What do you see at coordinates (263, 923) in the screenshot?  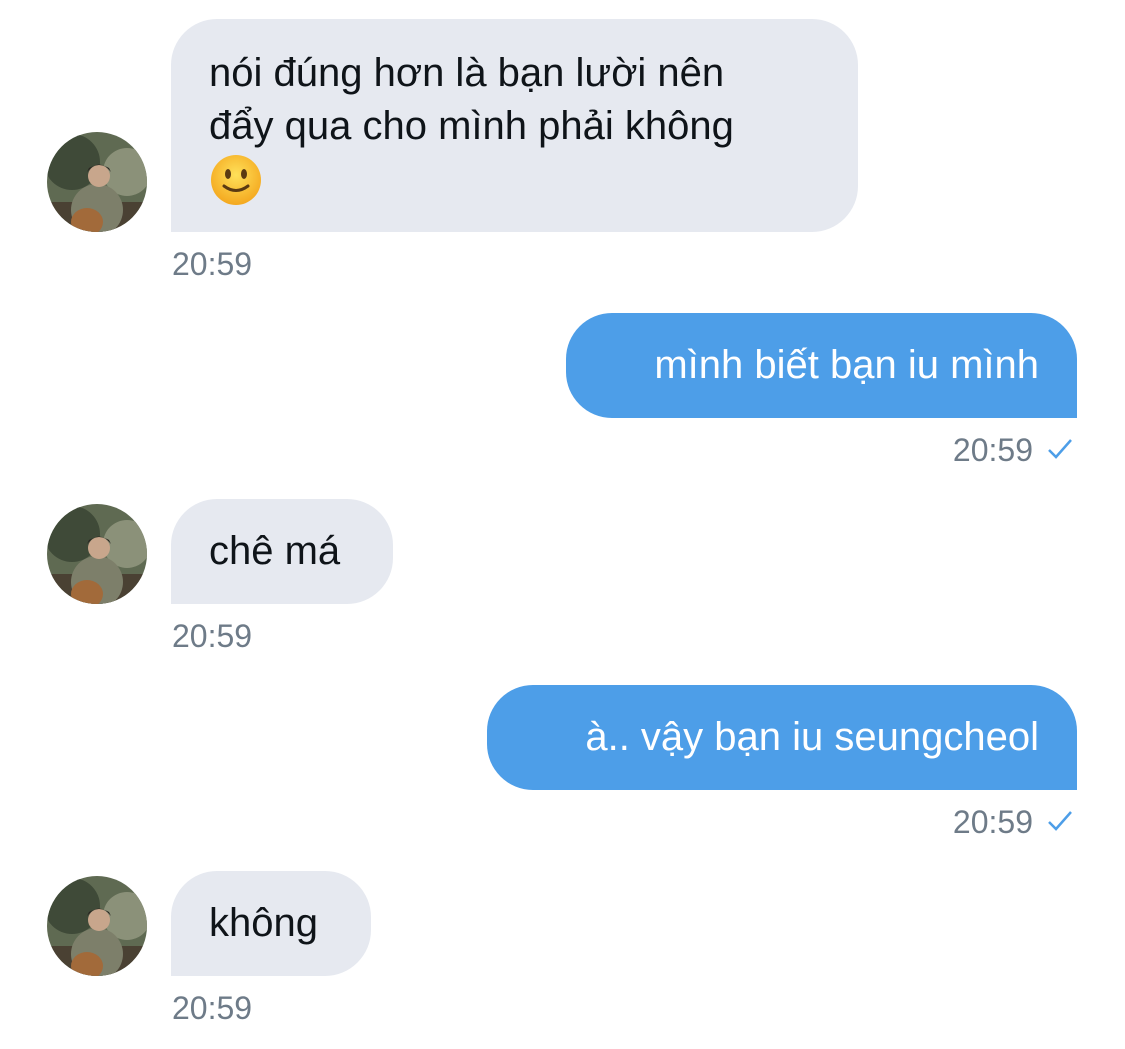 I see `message-text: không` at bounding box center [263, 923].